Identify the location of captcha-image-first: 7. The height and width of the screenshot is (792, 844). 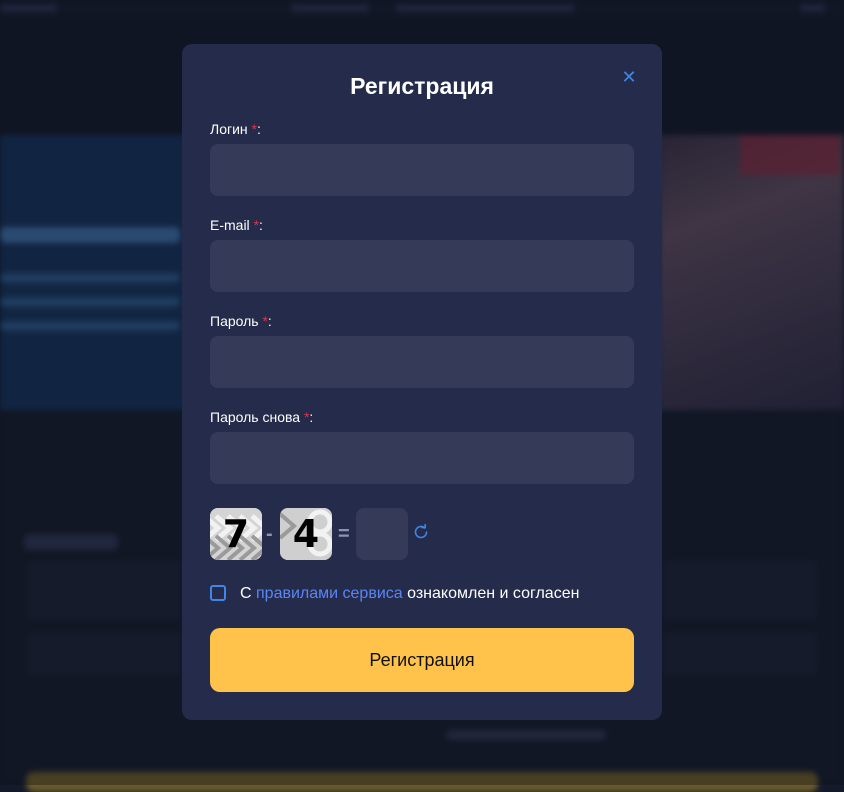
(236, 534).